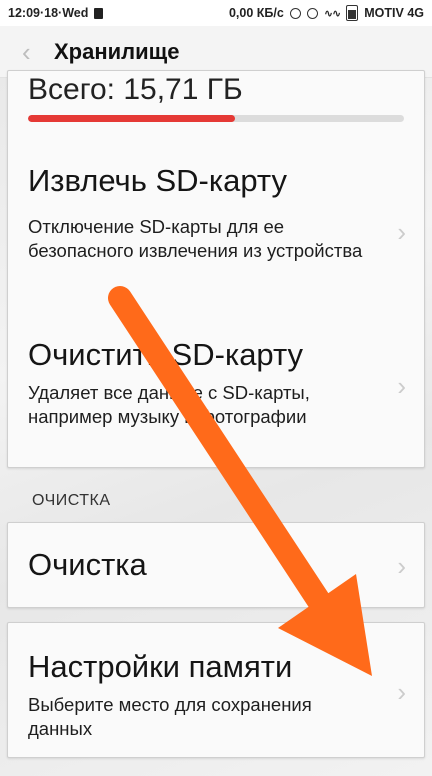 Image resolution: width=432 pixels, height=776 pixels. I want to click on status-right: 0,00 КБ/с ∿∿ MOTIV 4G, so click(326, 13).